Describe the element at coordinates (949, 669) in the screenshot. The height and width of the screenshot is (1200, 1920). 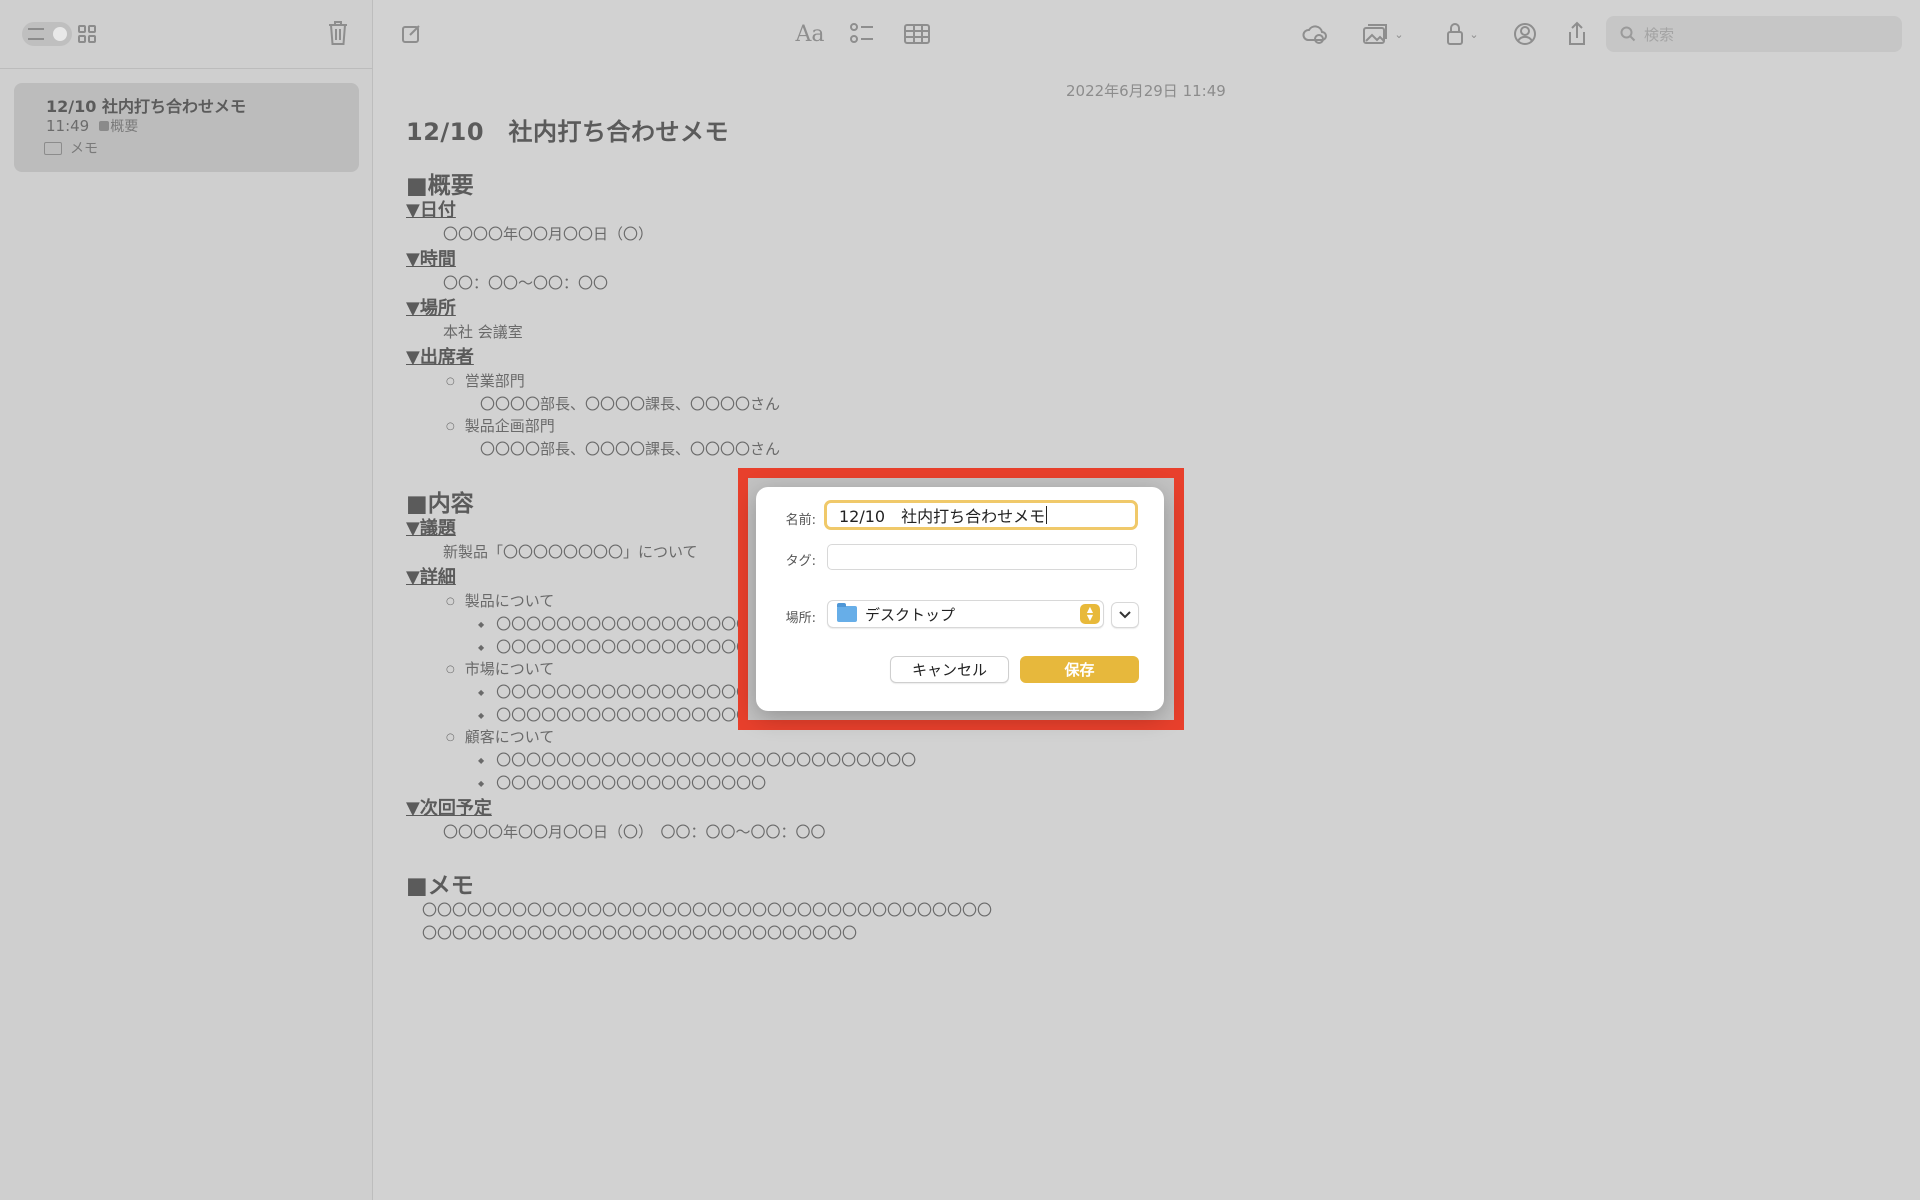
I see `cancel-button: キャンセル` at that location.